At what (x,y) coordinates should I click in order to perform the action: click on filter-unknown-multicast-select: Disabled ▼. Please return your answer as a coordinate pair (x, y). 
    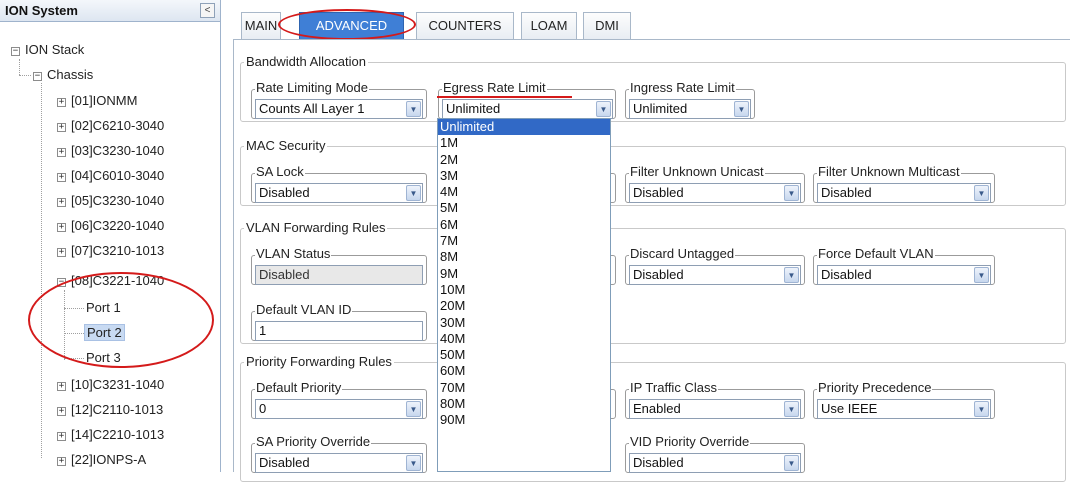
    Looking at the image, I should click on (904, 193).